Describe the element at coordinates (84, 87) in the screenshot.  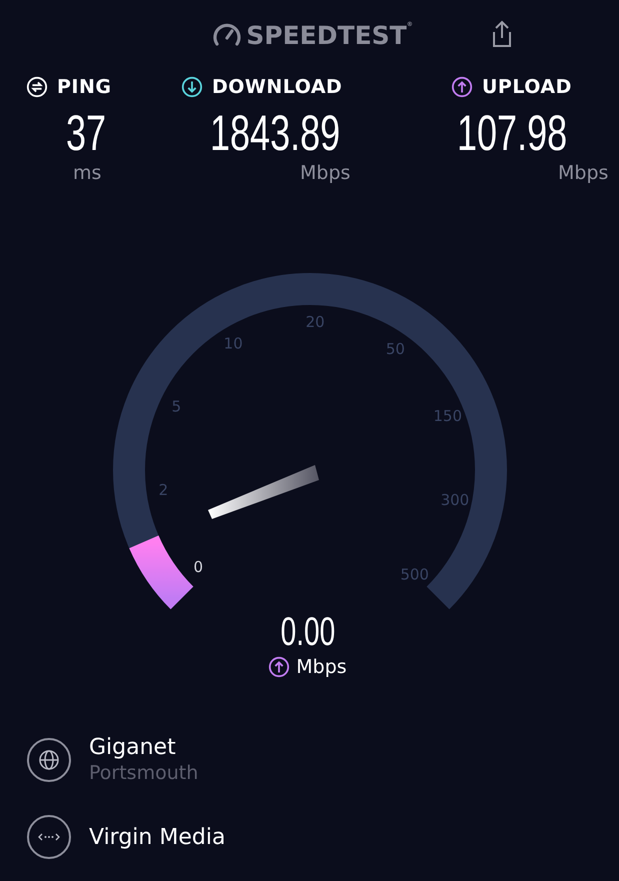
I see `stat-label: PING` at that location.